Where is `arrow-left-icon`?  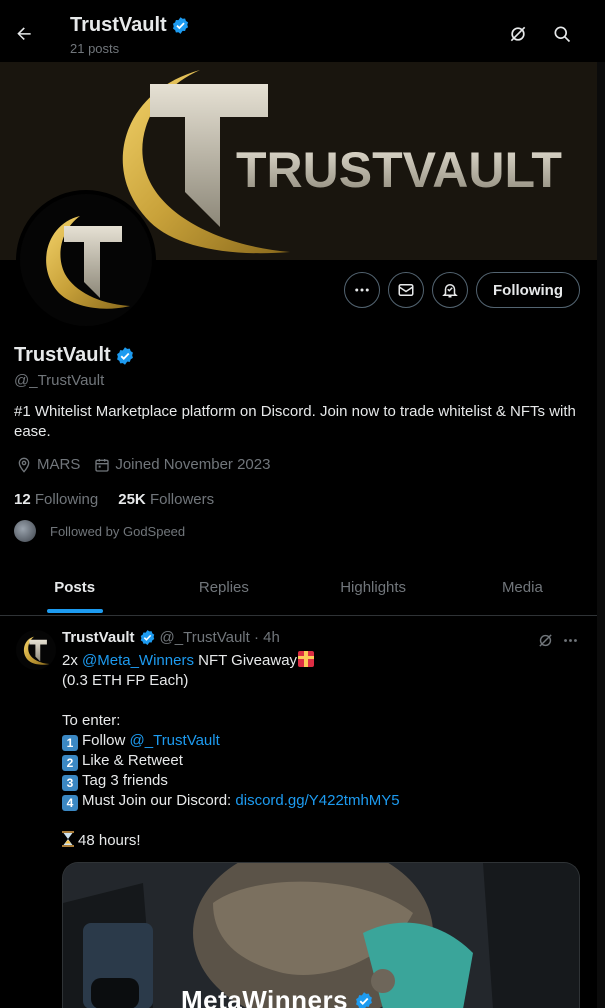 arrow-left-icon is located at coordinates (24, 33).